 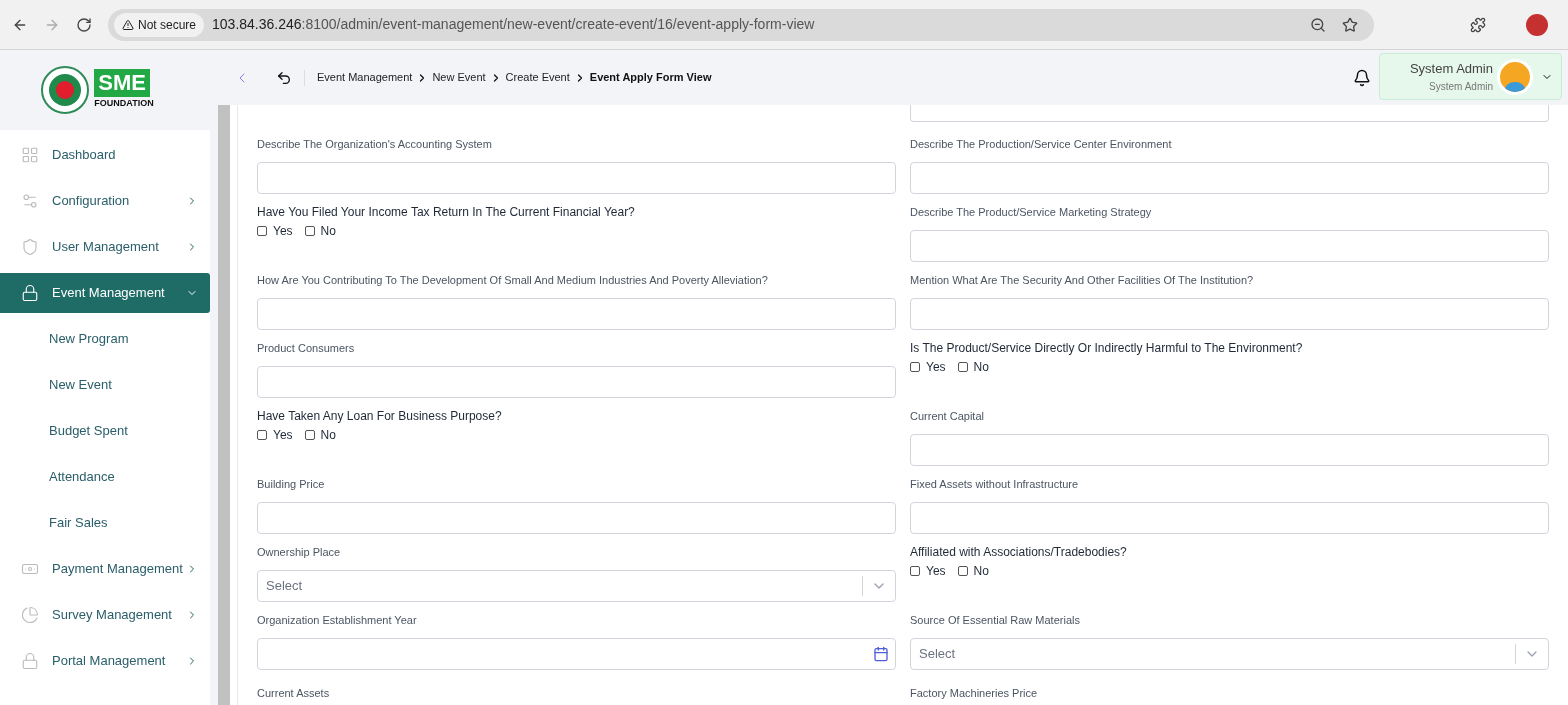 I want to click on star-icon, so click(x=1350, y=24).